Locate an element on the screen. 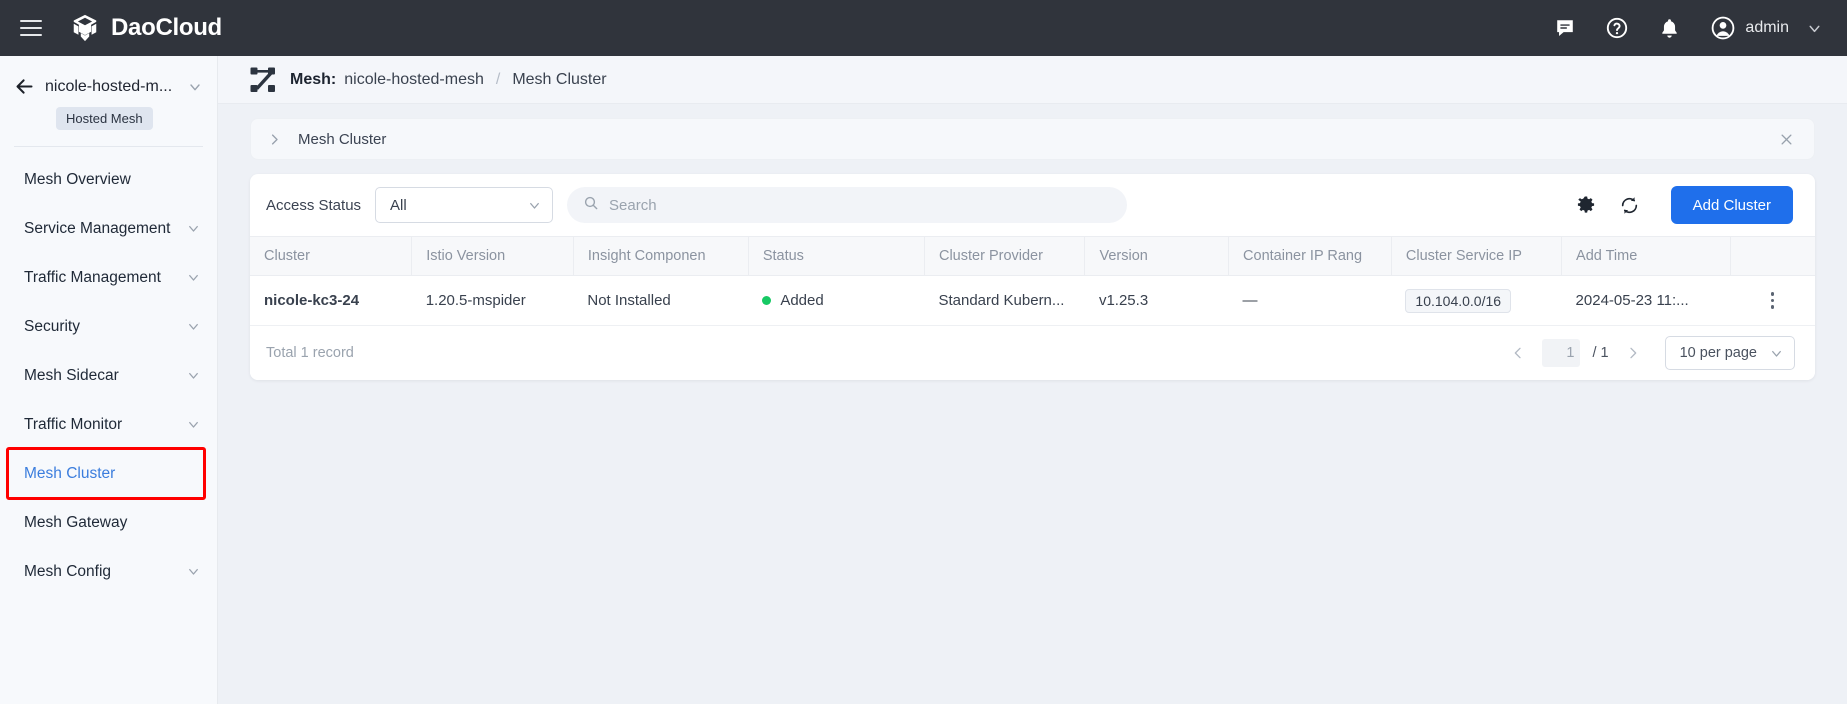 The image size is (1847, 704). refresh-icon is located at coordinates (1630, 205).